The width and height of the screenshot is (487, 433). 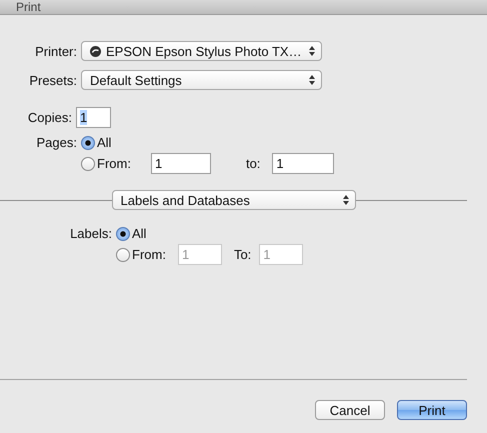 What do you see at coordinates (49, 117) in the screenshot?
I see `copies-label: Copies:` at bounding box center [49, 117].